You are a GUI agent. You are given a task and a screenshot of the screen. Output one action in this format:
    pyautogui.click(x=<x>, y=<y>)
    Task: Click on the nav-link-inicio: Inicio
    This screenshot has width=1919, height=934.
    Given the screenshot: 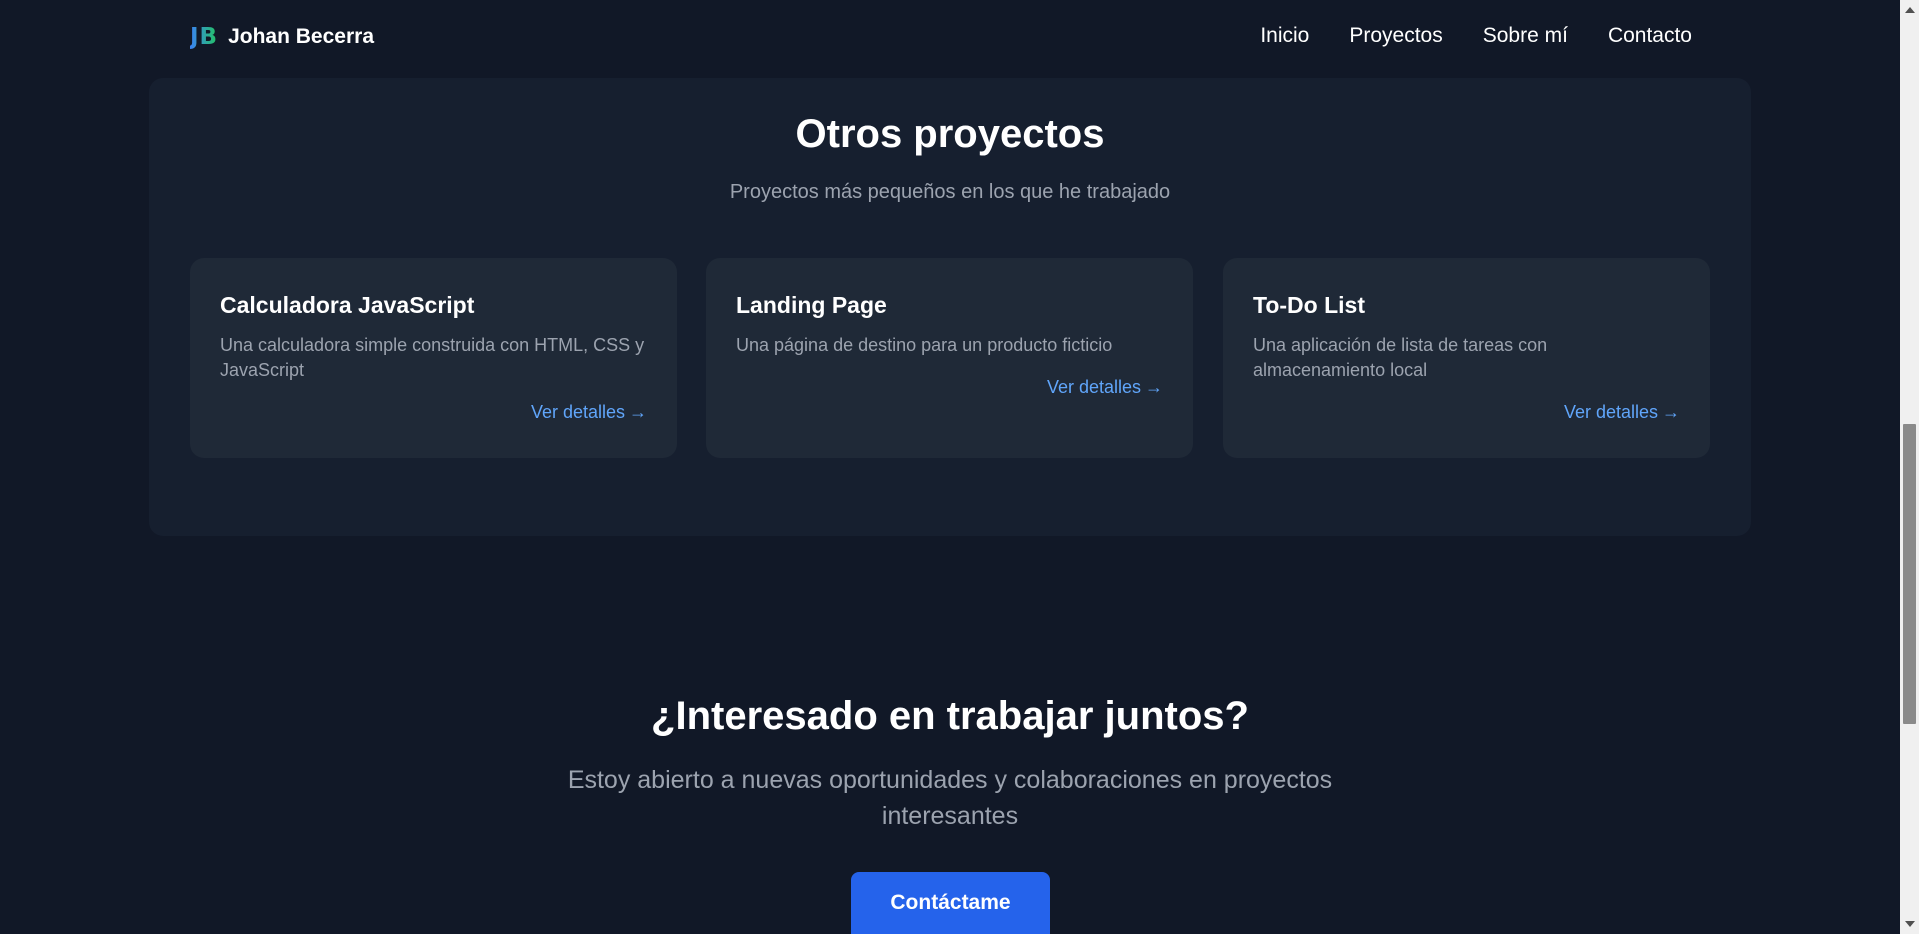 What is the action you would take?
    pyautogui.click(x=1284, y=36)
    